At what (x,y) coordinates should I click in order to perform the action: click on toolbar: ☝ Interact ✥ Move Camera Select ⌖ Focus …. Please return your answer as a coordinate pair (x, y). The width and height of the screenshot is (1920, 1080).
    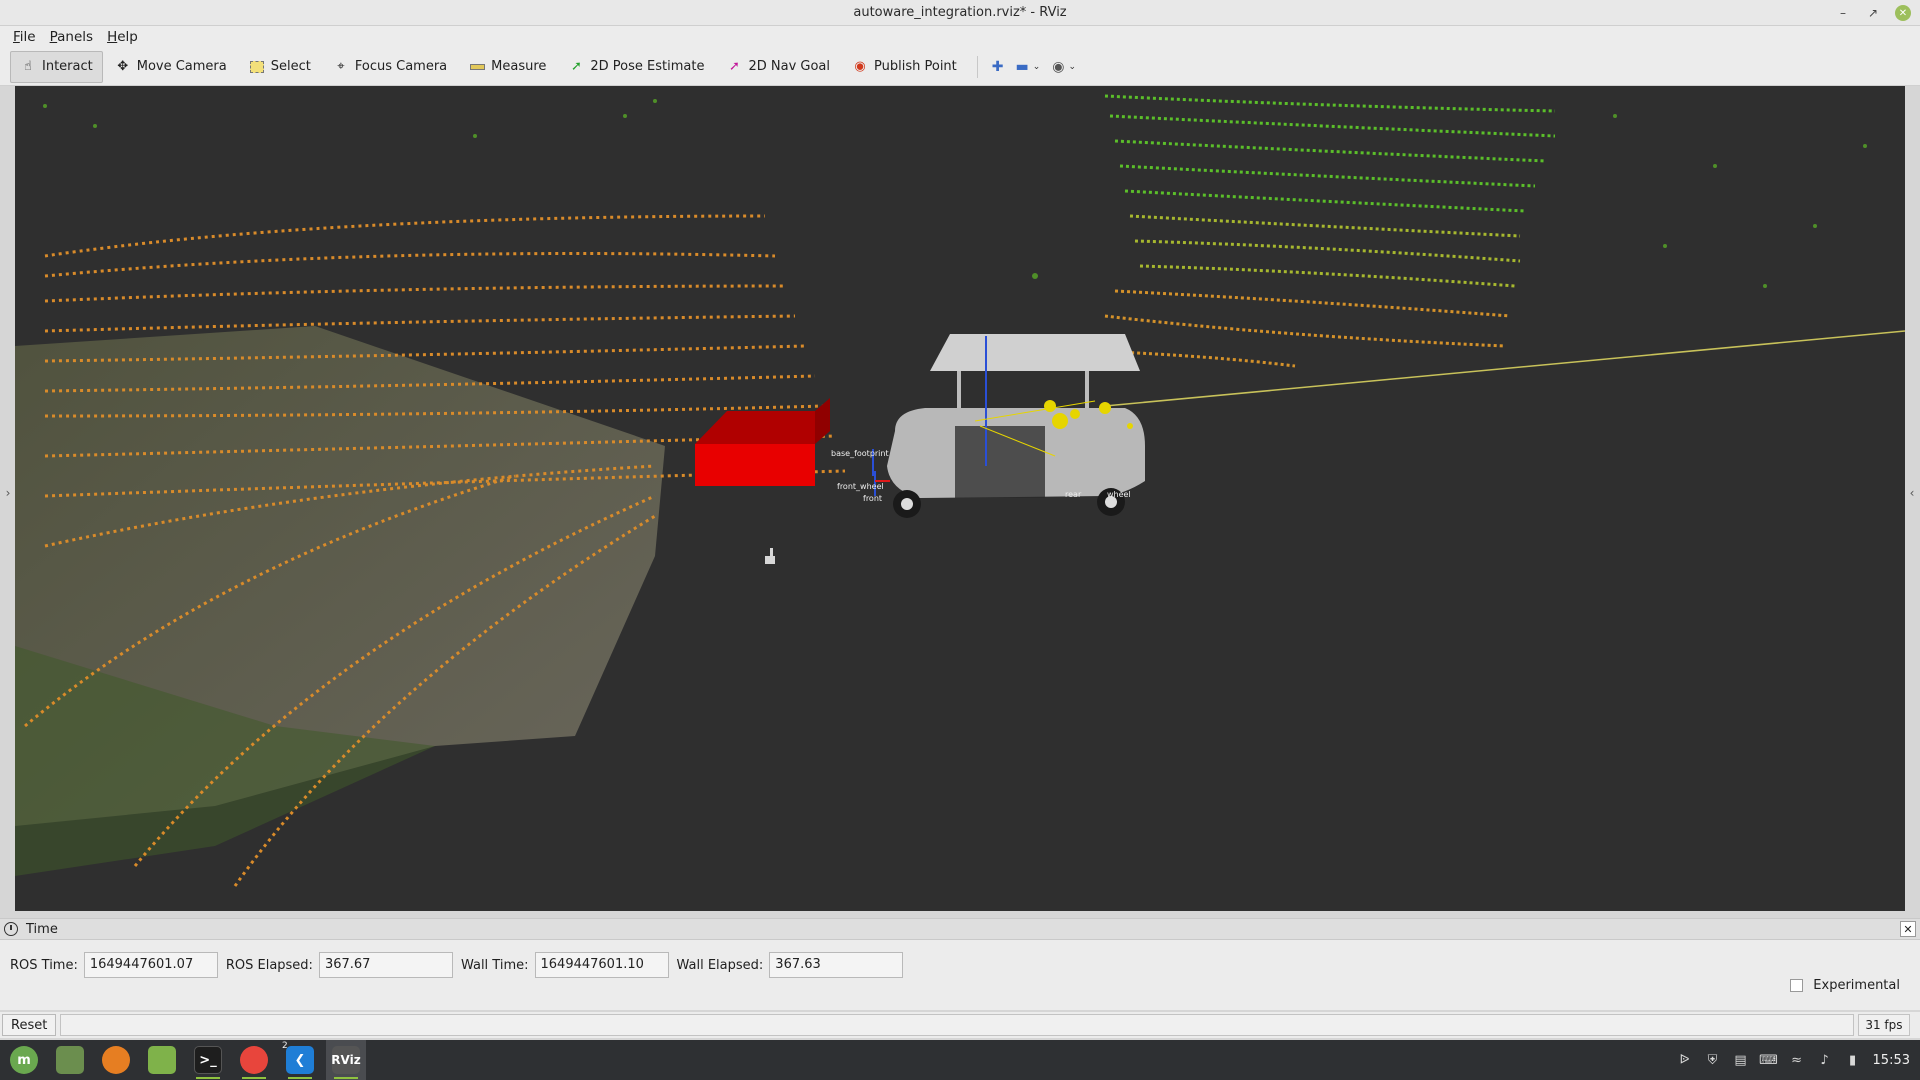
    Looking at the image, I should click on (960, 67).